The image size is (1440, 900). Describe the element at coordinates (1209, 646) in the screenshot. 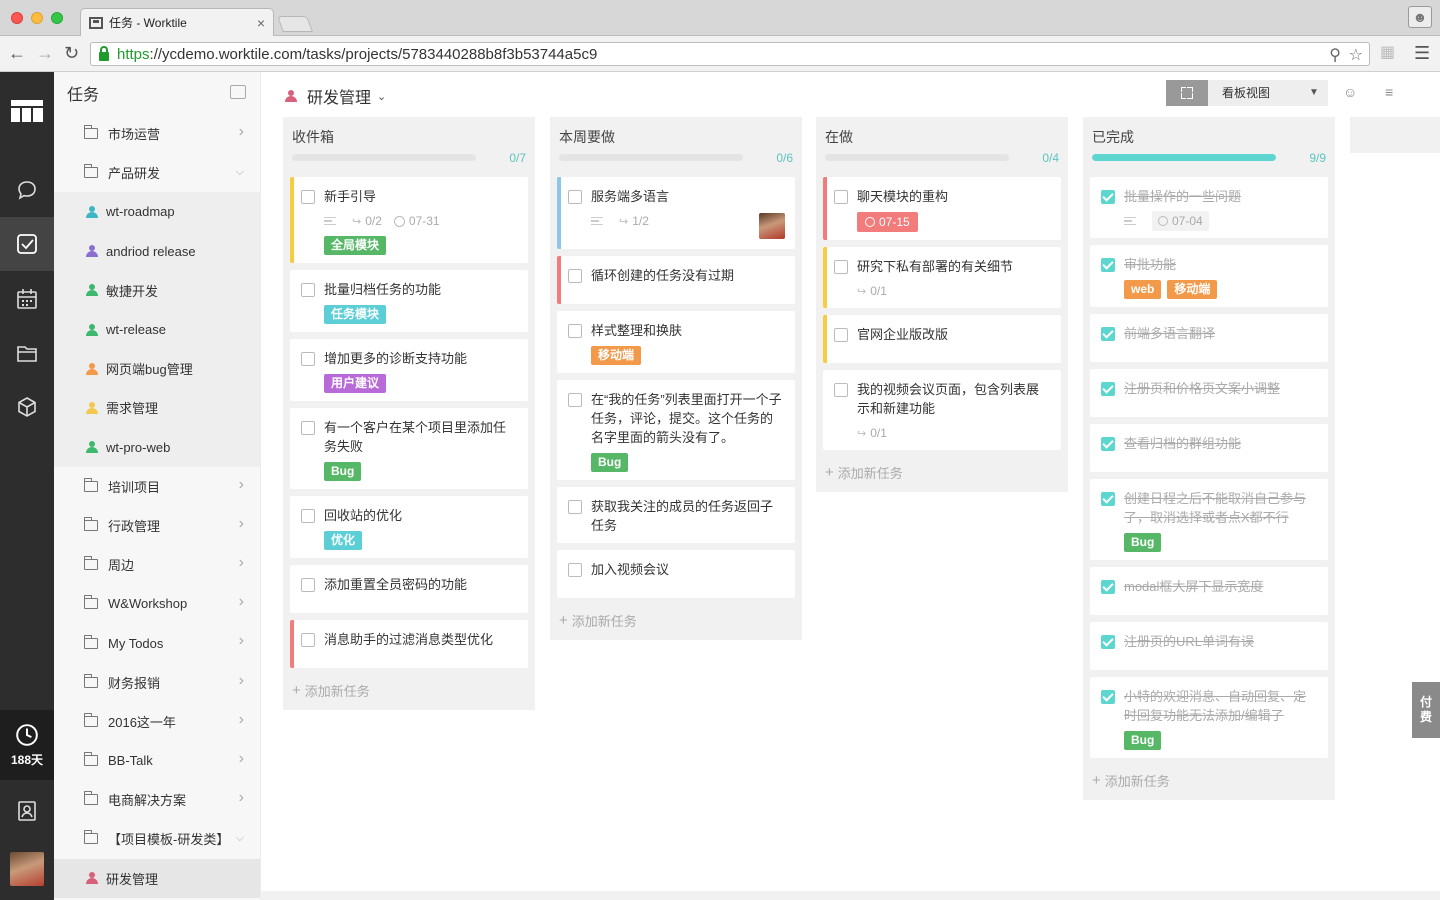

I see `task-card: 注册页的URL单词有误` at that location.